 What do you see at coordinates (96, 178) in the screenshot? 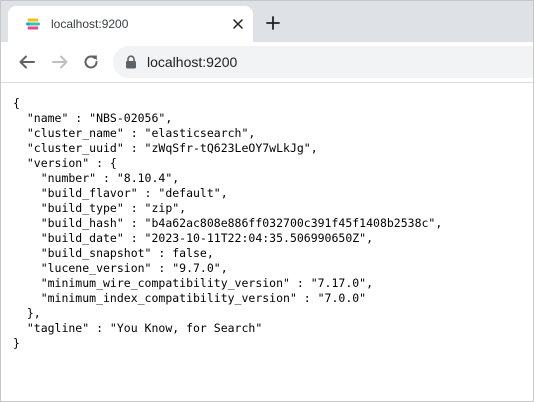
I see `json-line: "number" : "8.10.4",` at bounding box center [96, 178].